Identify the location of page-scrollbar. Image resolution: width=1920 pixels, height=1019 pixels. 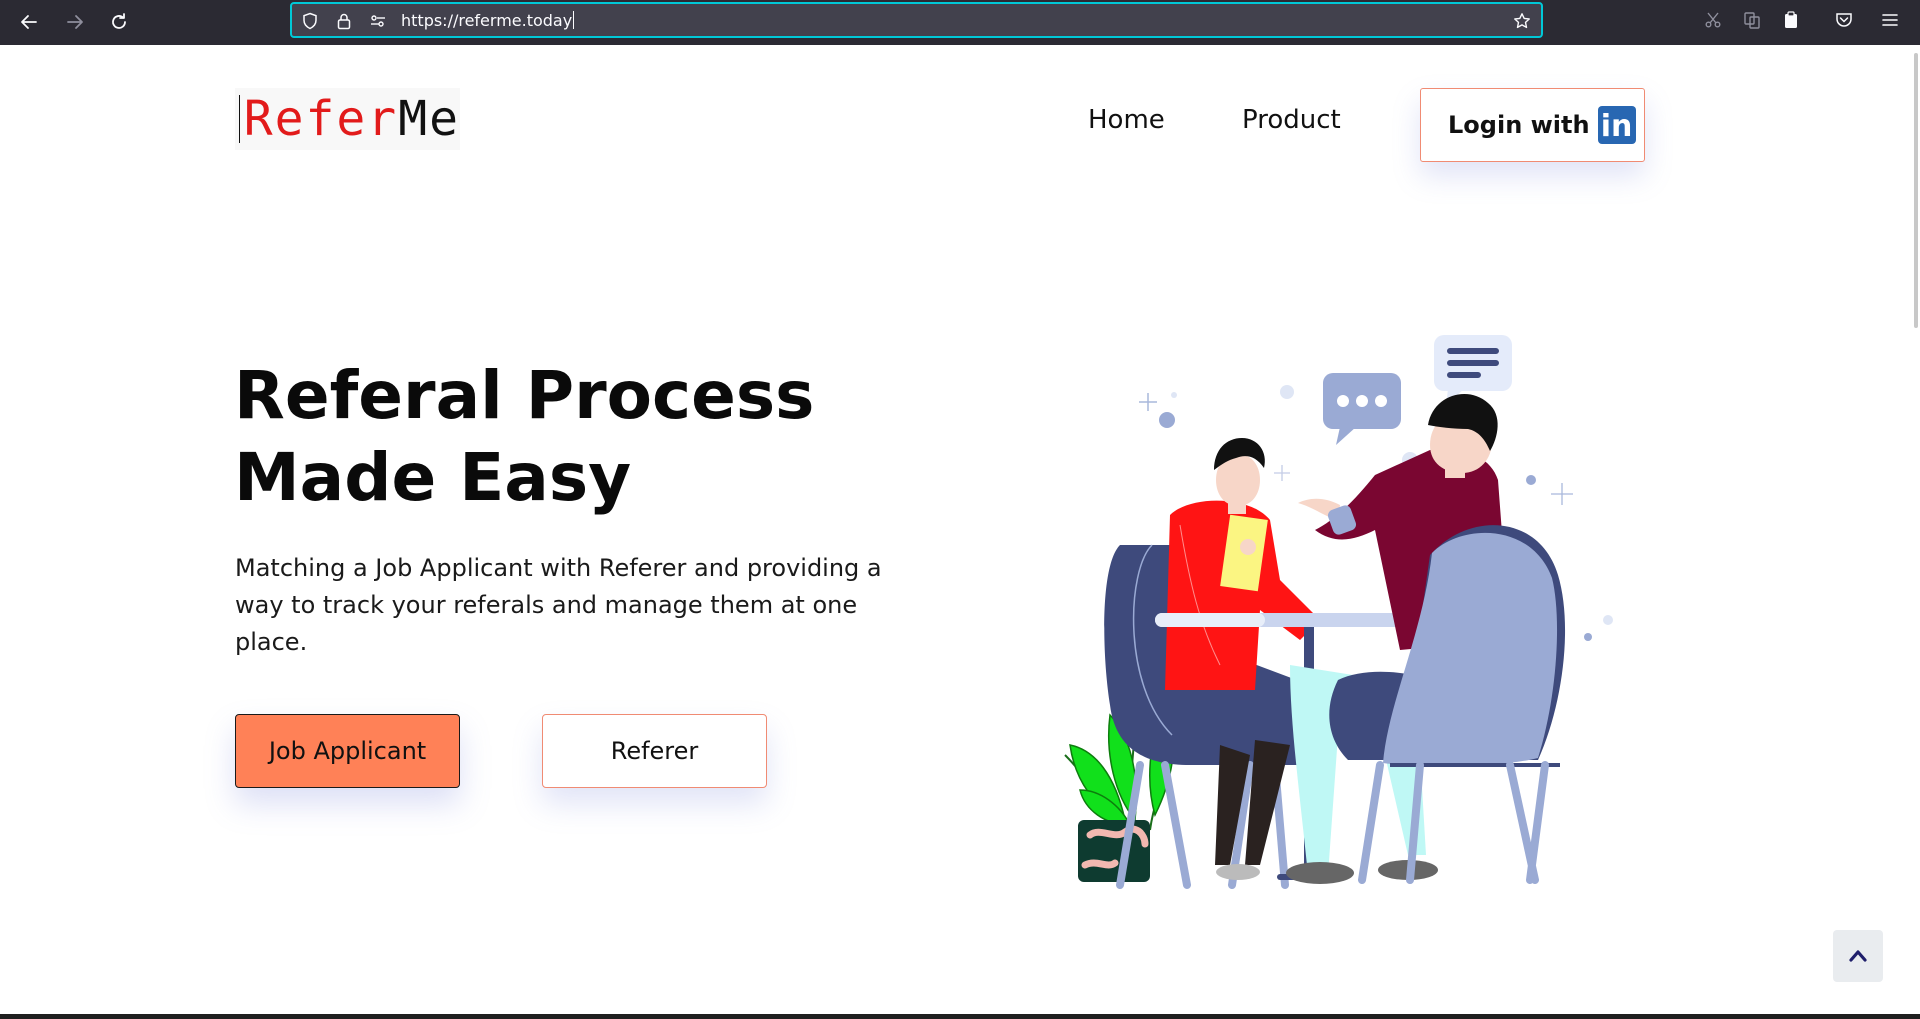
(1916, 190).